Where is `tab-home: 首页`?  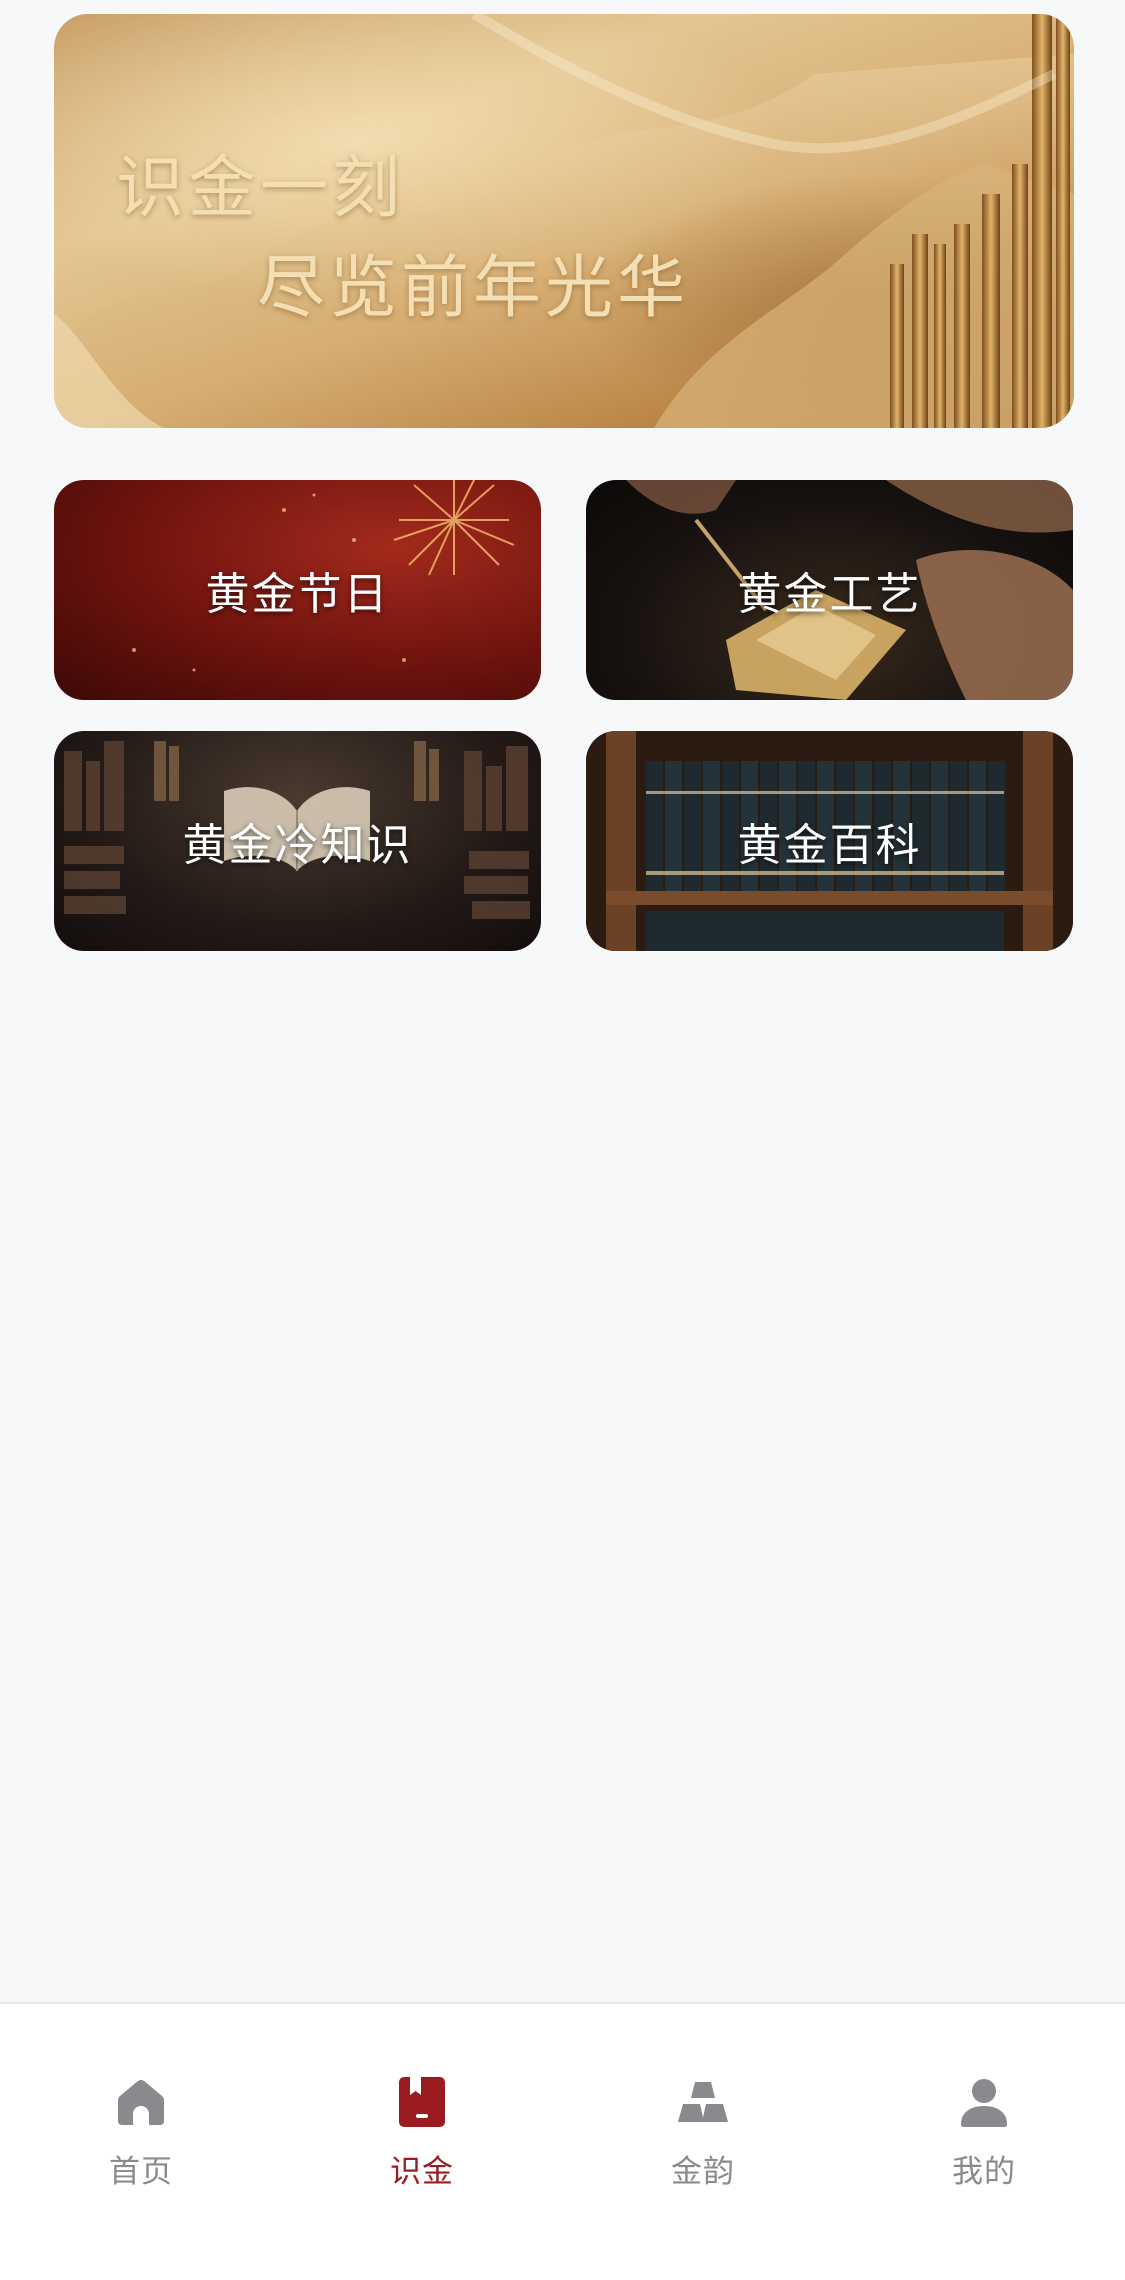
tab-home: 首页 is located at coordinates (141, 2139).